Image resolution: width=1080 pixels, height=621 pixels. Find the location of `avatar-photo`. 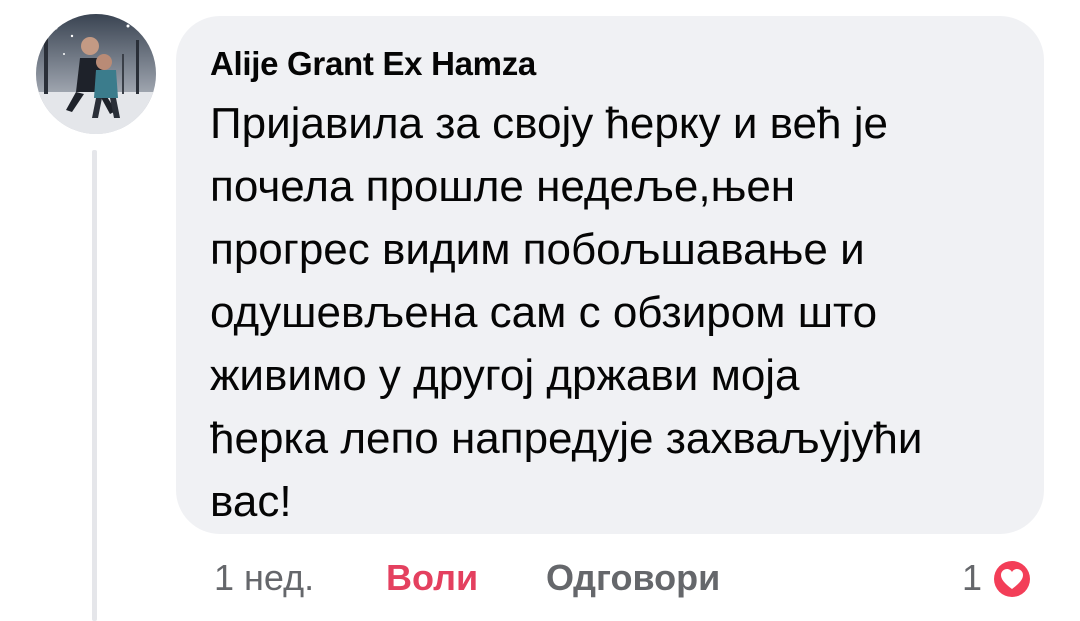

avatar-photo is located at coordinates (96, 74).